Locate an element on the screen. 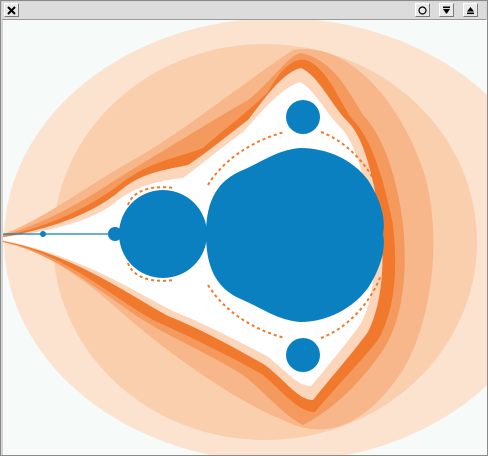 The height and width of the screenshot is (456, 488). maximize-button is located at coordinates (470, 10).